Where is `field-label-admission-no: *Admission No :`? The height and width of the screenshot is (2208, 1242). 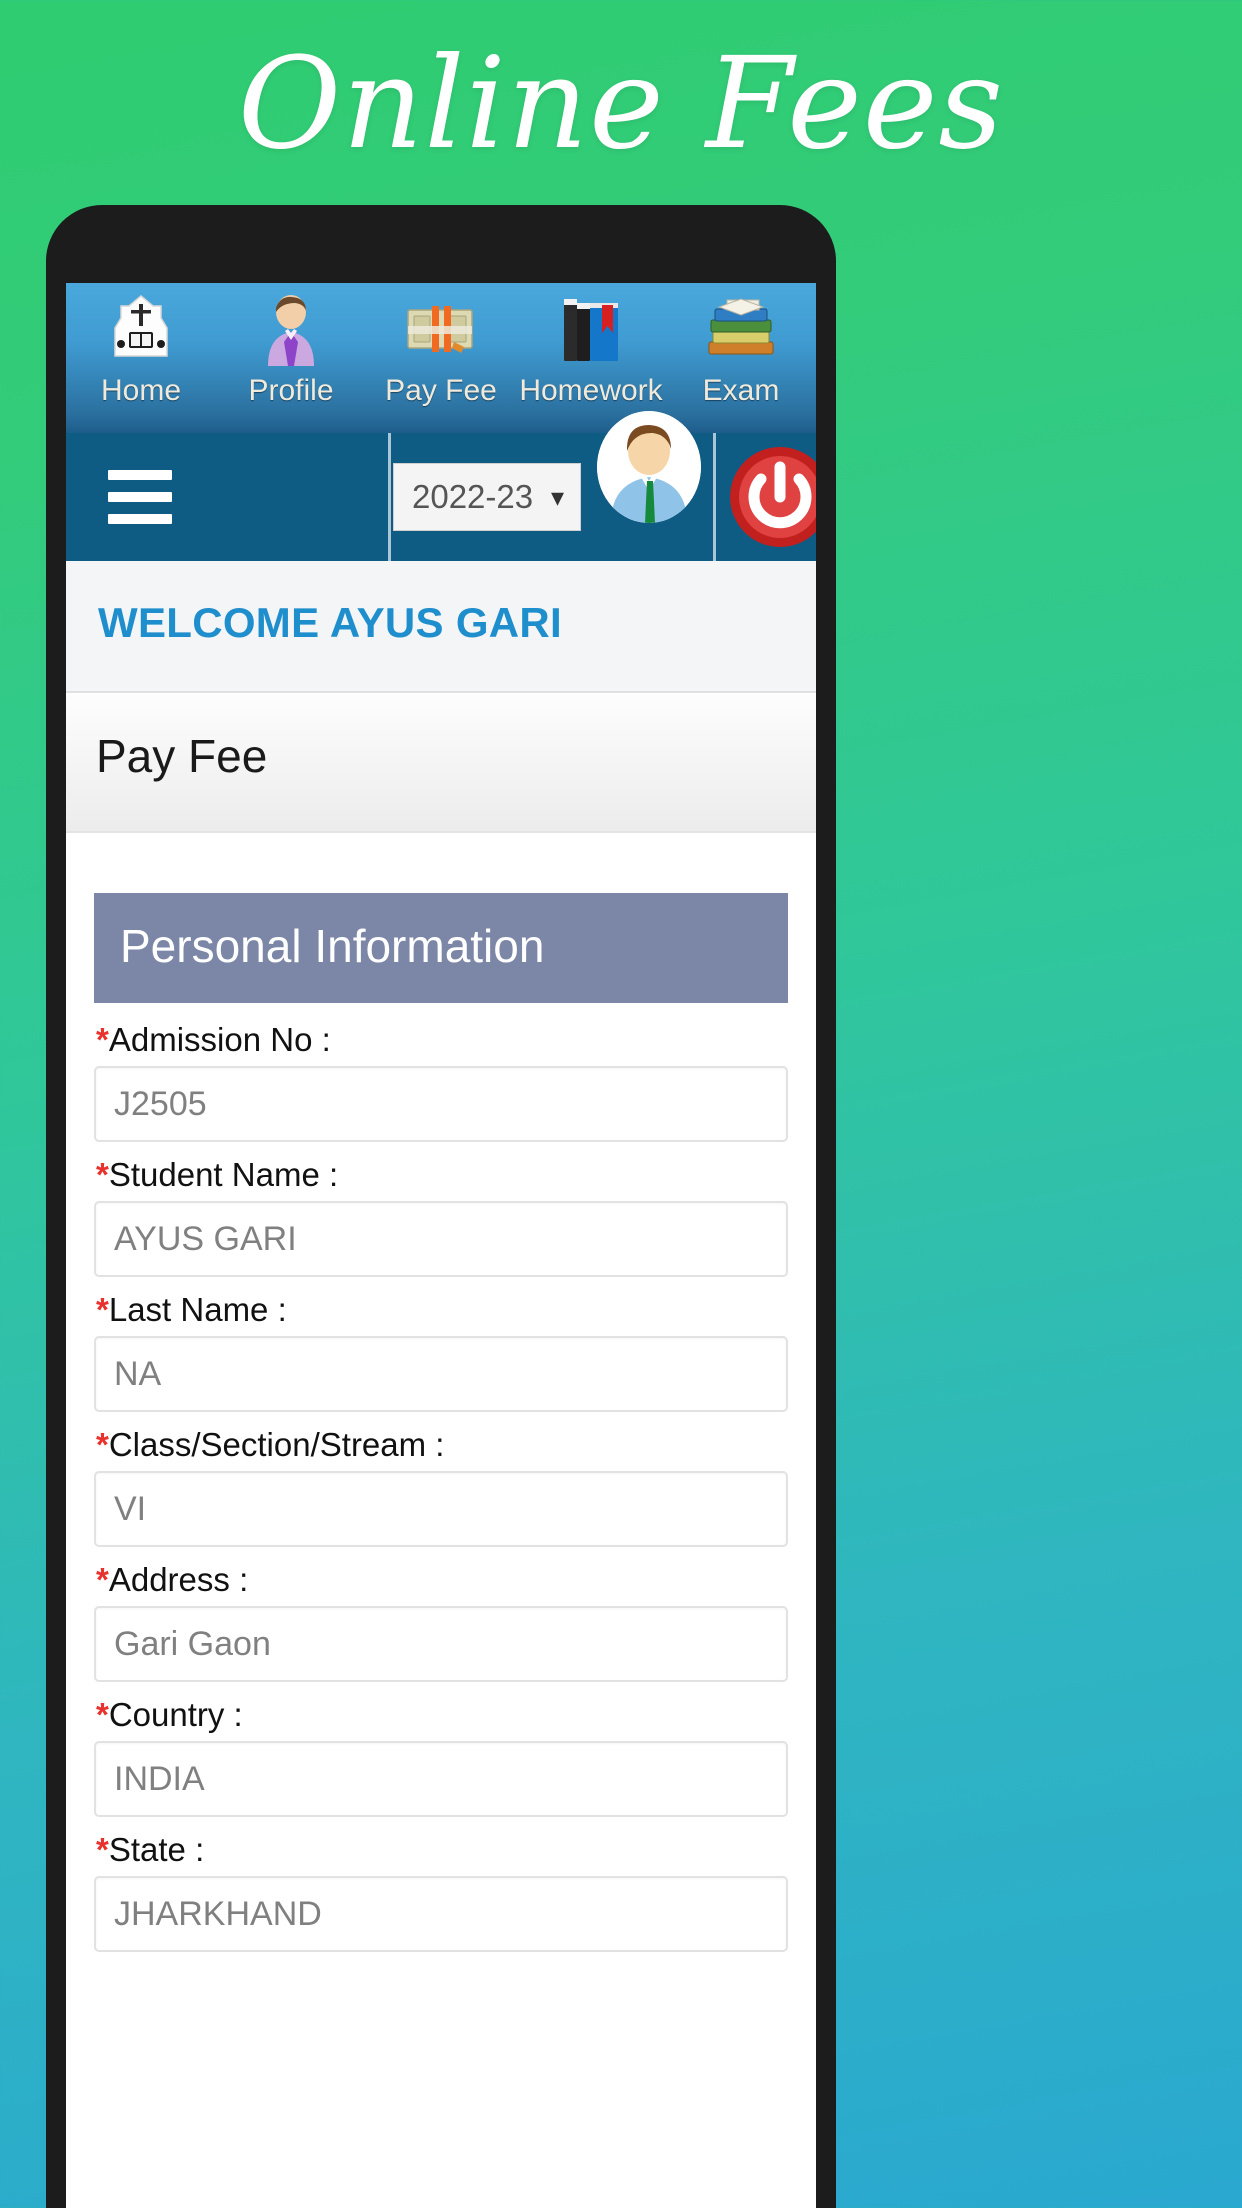 field-label-admission-no: *Admission No : is located at coordinates (441, 1038).